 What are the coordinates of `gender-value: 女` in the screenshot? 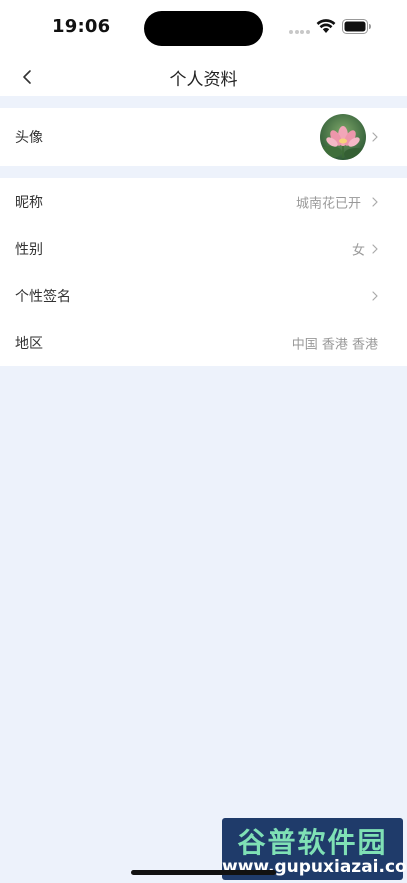 It's located at (358, 250).